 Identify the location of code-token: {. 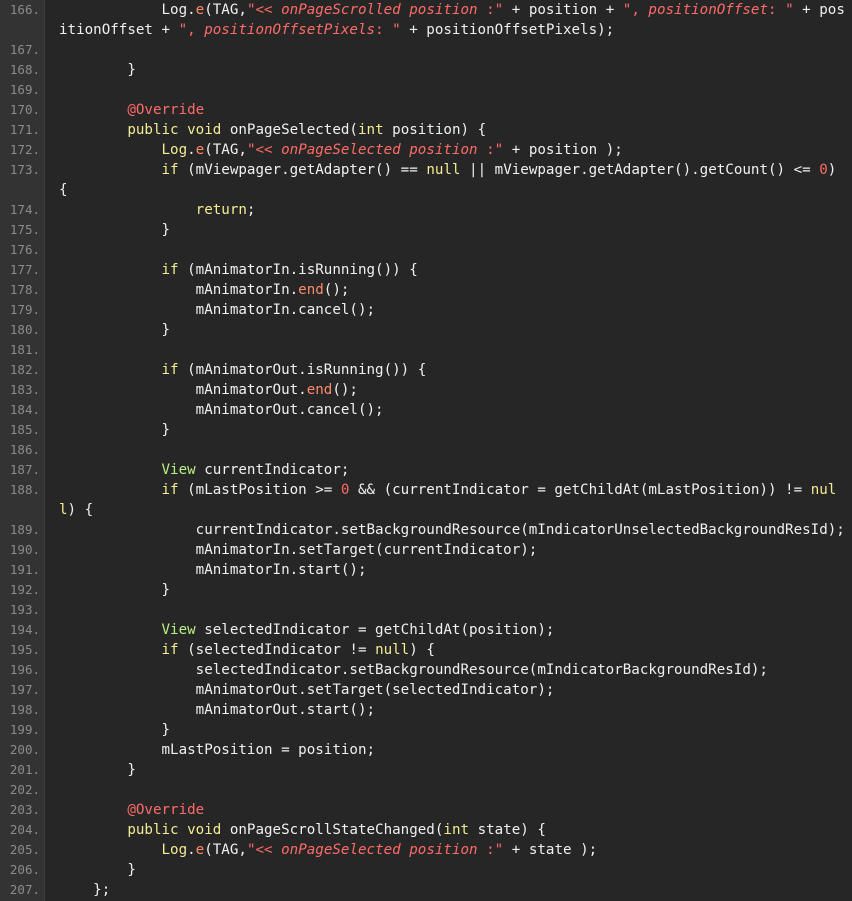
(63, 190).